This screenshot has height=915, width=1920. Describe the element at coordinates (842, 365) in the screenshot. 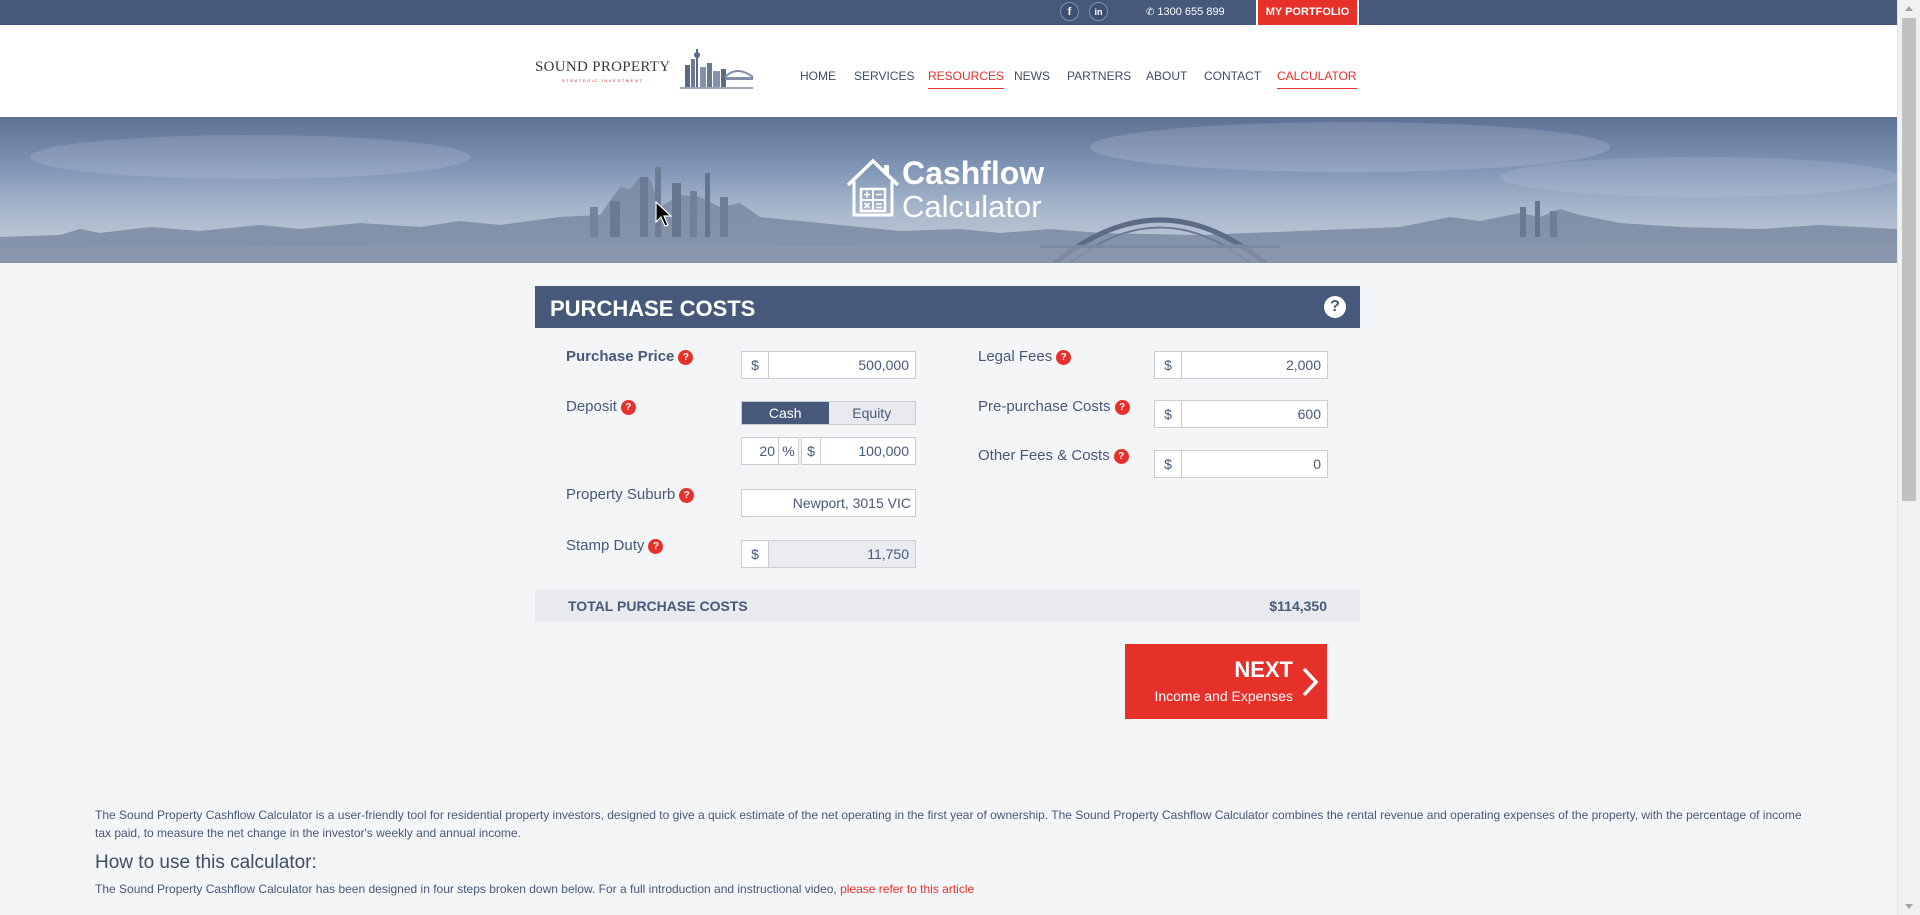

I see `purchase-price-input: 500,000` at that location.